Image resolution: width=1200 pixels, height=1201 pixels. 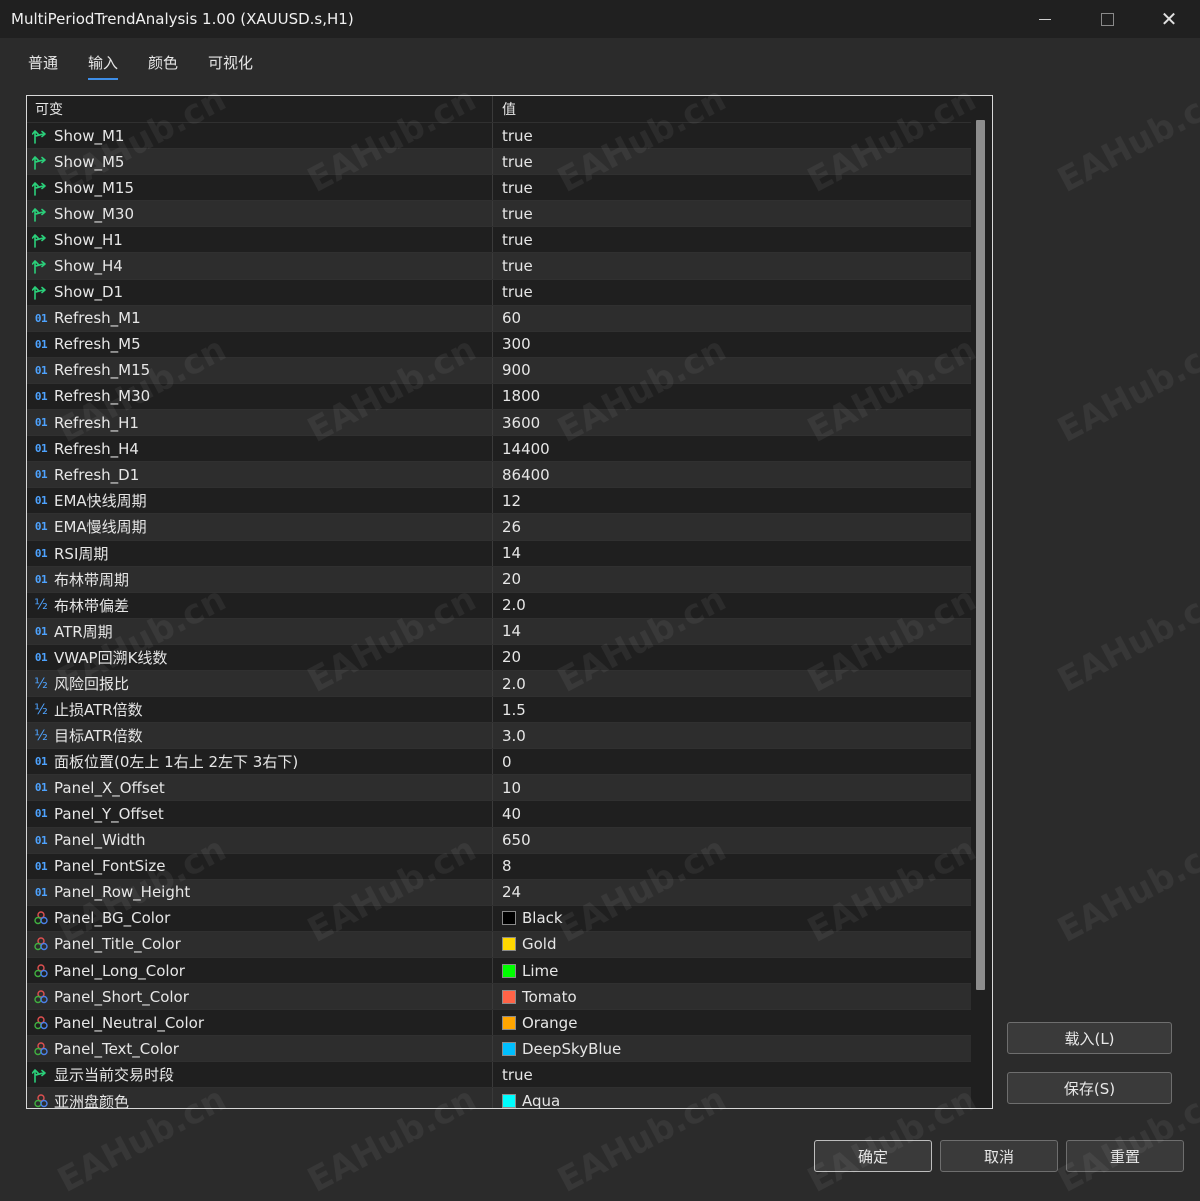 I want to click on table-row: Panel_BG_Color Black, so click(x=499, y=917).